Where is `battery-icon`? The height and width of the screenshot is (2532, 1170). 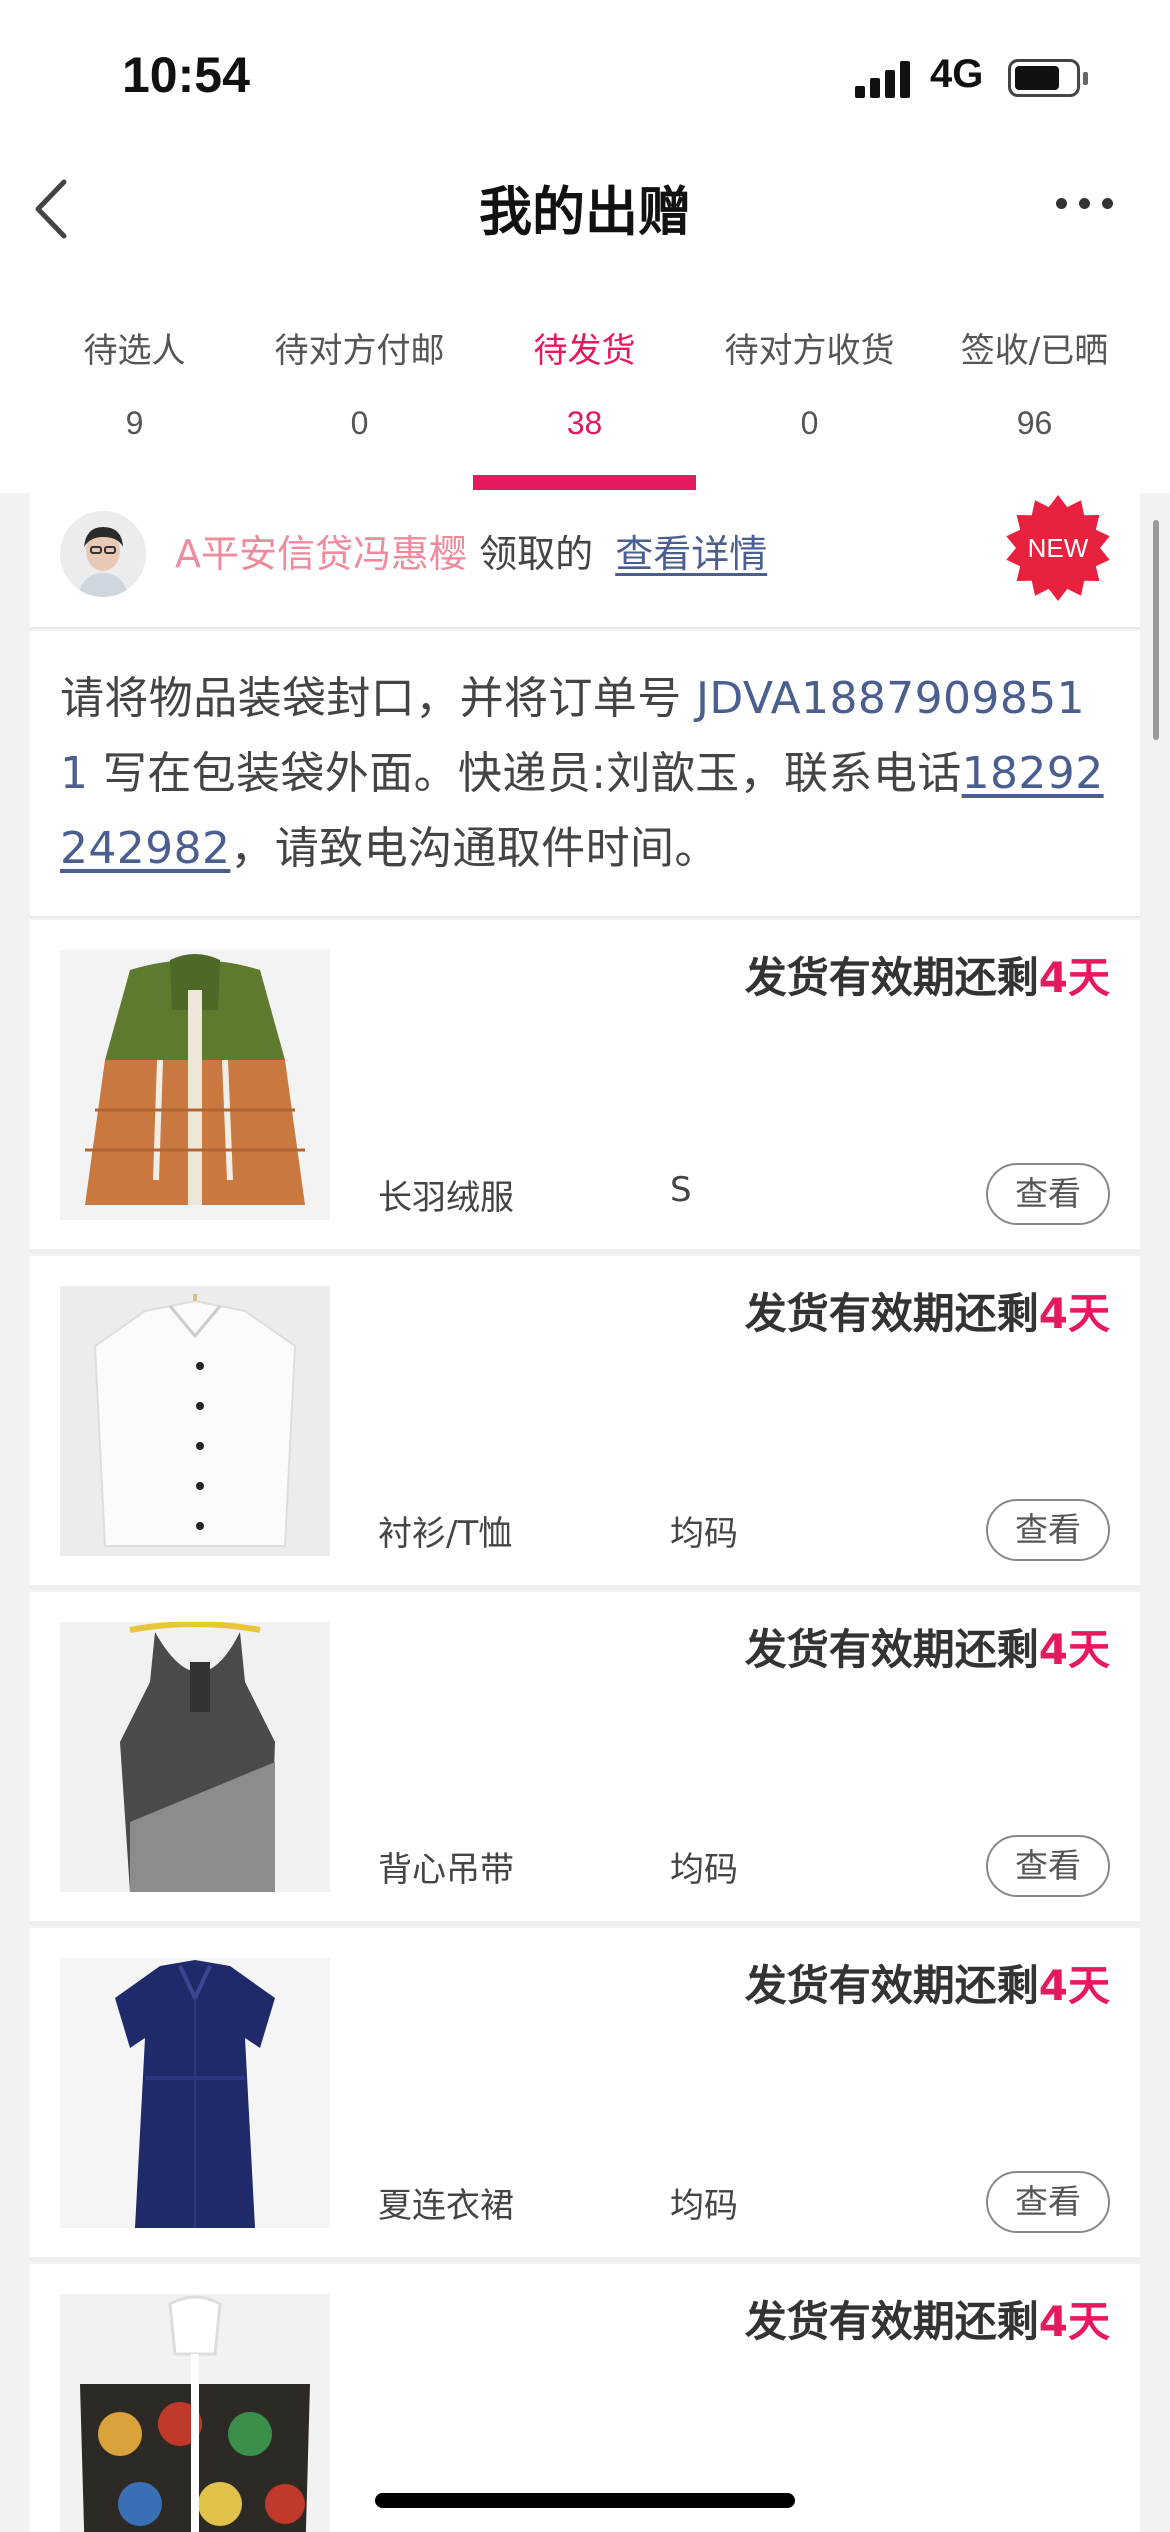 battery-icon is located at coordinates (1048, 78).